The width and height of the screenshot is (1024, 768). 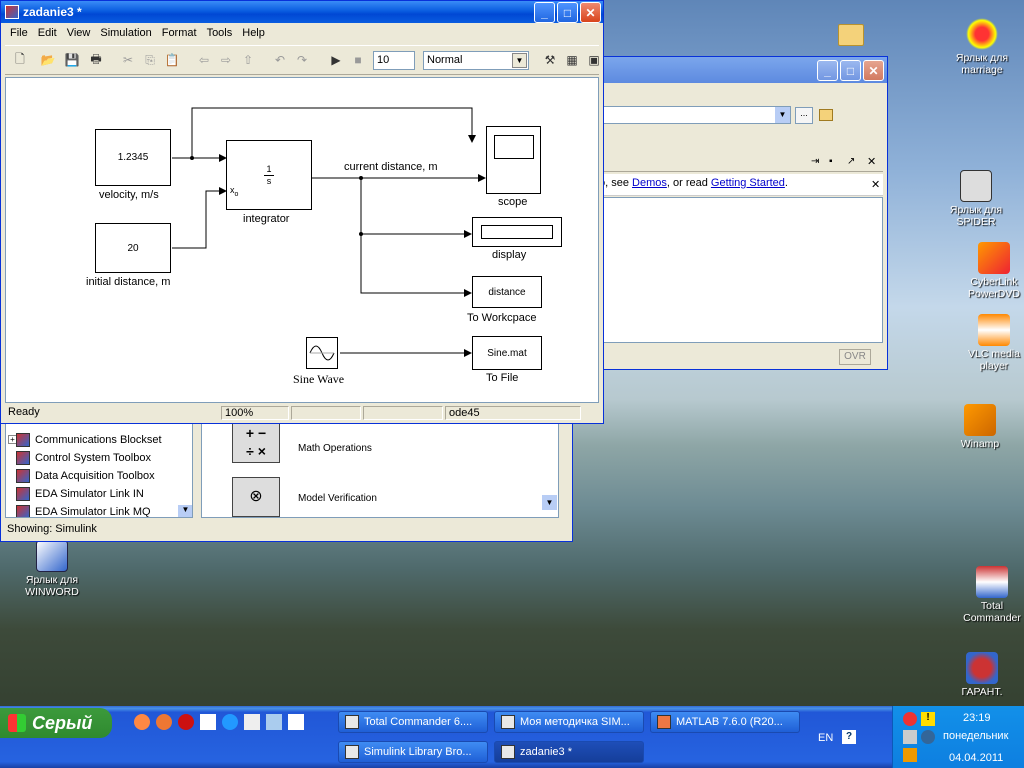 What do you see at coordinates (72, 60) in the screenshot?
I see `save-icon: 💾` at bounding box center [72, 60].